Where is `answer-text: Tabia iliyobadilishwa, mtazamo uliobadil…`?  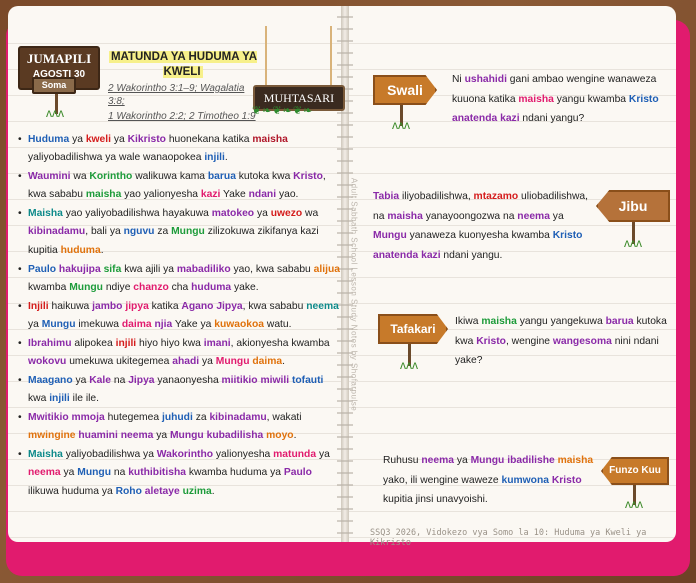 answer-text: Tabia iliyobadilishwa, mtazamo uliobadil… is located at coordinates (485, 226).